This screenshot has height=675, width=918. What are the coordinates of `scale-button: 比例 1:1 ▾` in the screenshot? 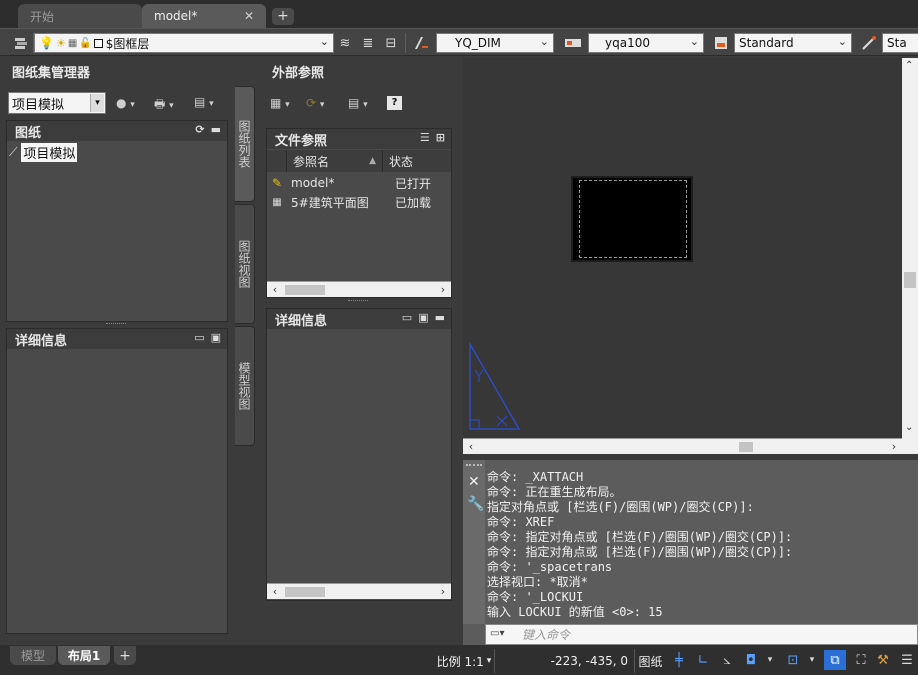 It's located at (464, 661).